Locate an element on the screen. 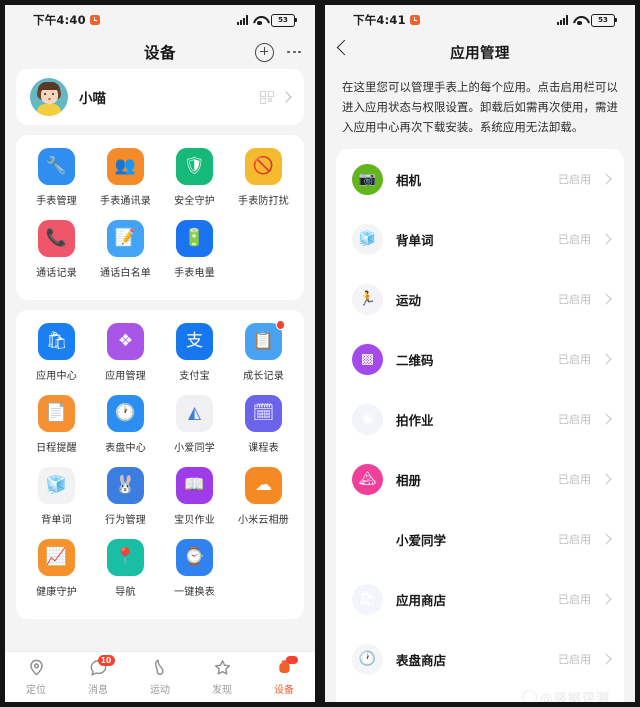 This screenshot has width=640, height=707. app-name: 背单词 is located at coordinates (415, 240).